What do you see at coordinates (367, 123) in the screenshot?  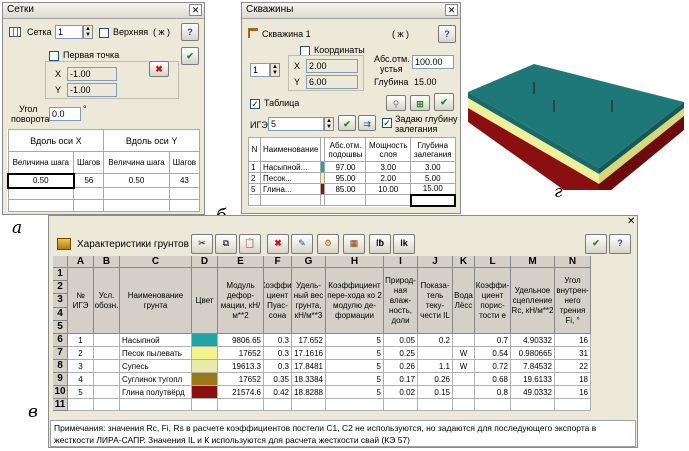 I see `insert-row-button: ⇉` at bounding box center [367, 123].